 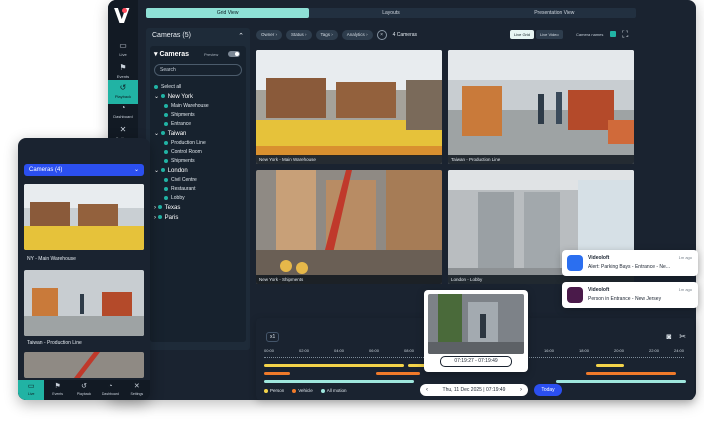 What do you see at coordinates (84, 170) in the screenshot?
I see `cameras-dropdown: Cameras (4) ⌄` at bounding box center [84, 170].